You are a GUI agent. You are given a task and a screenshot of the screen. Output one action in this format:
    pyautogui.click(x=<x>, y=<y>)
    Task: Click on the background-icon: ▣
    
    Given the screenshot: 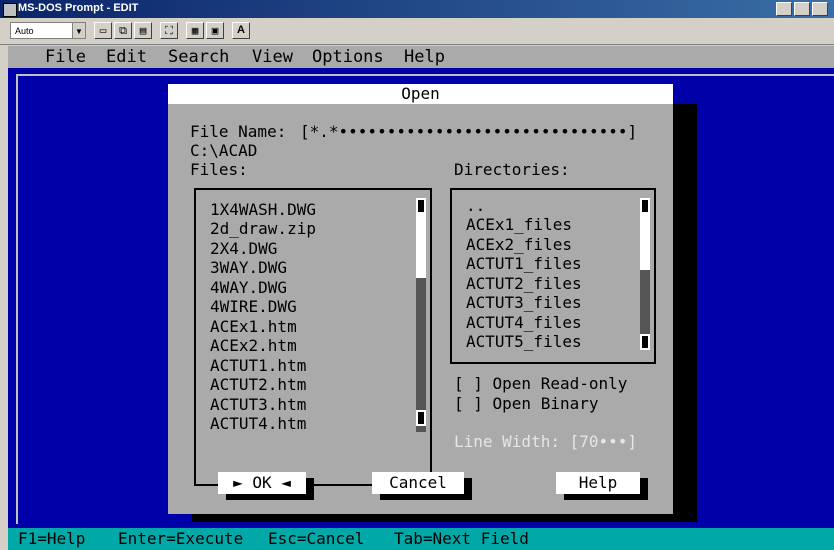 What is the action you would take?
    pyautogui.click(x=215, y=30)
    